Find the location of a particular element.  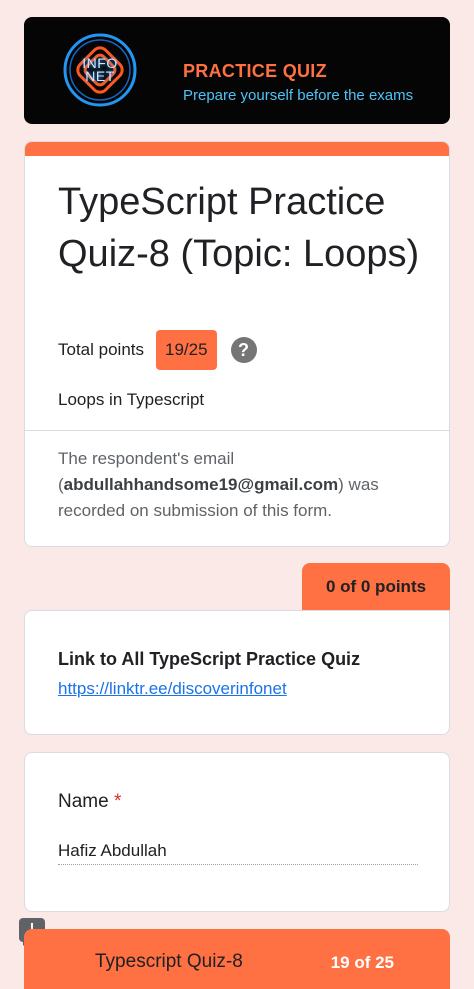

logo-text-bottom: NET is located at coordinates (100, 76).